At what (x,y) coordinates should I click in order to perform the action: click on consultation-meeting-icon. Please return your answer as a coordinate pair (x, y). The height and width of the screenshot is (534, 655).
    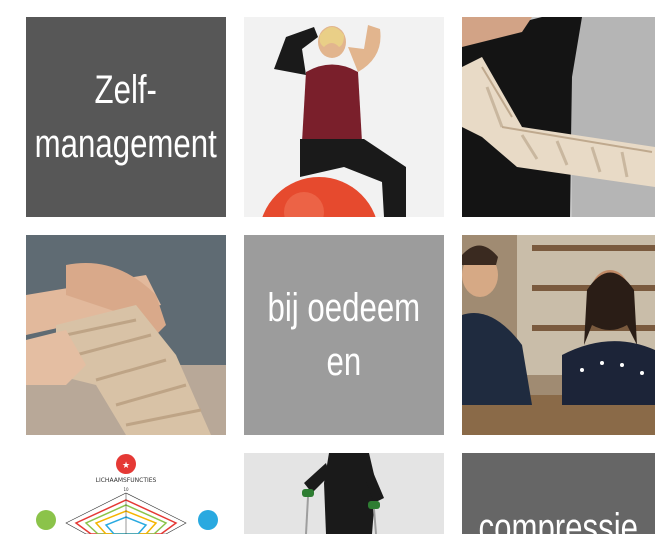
    Looking at the image, I should click on (558, 335).